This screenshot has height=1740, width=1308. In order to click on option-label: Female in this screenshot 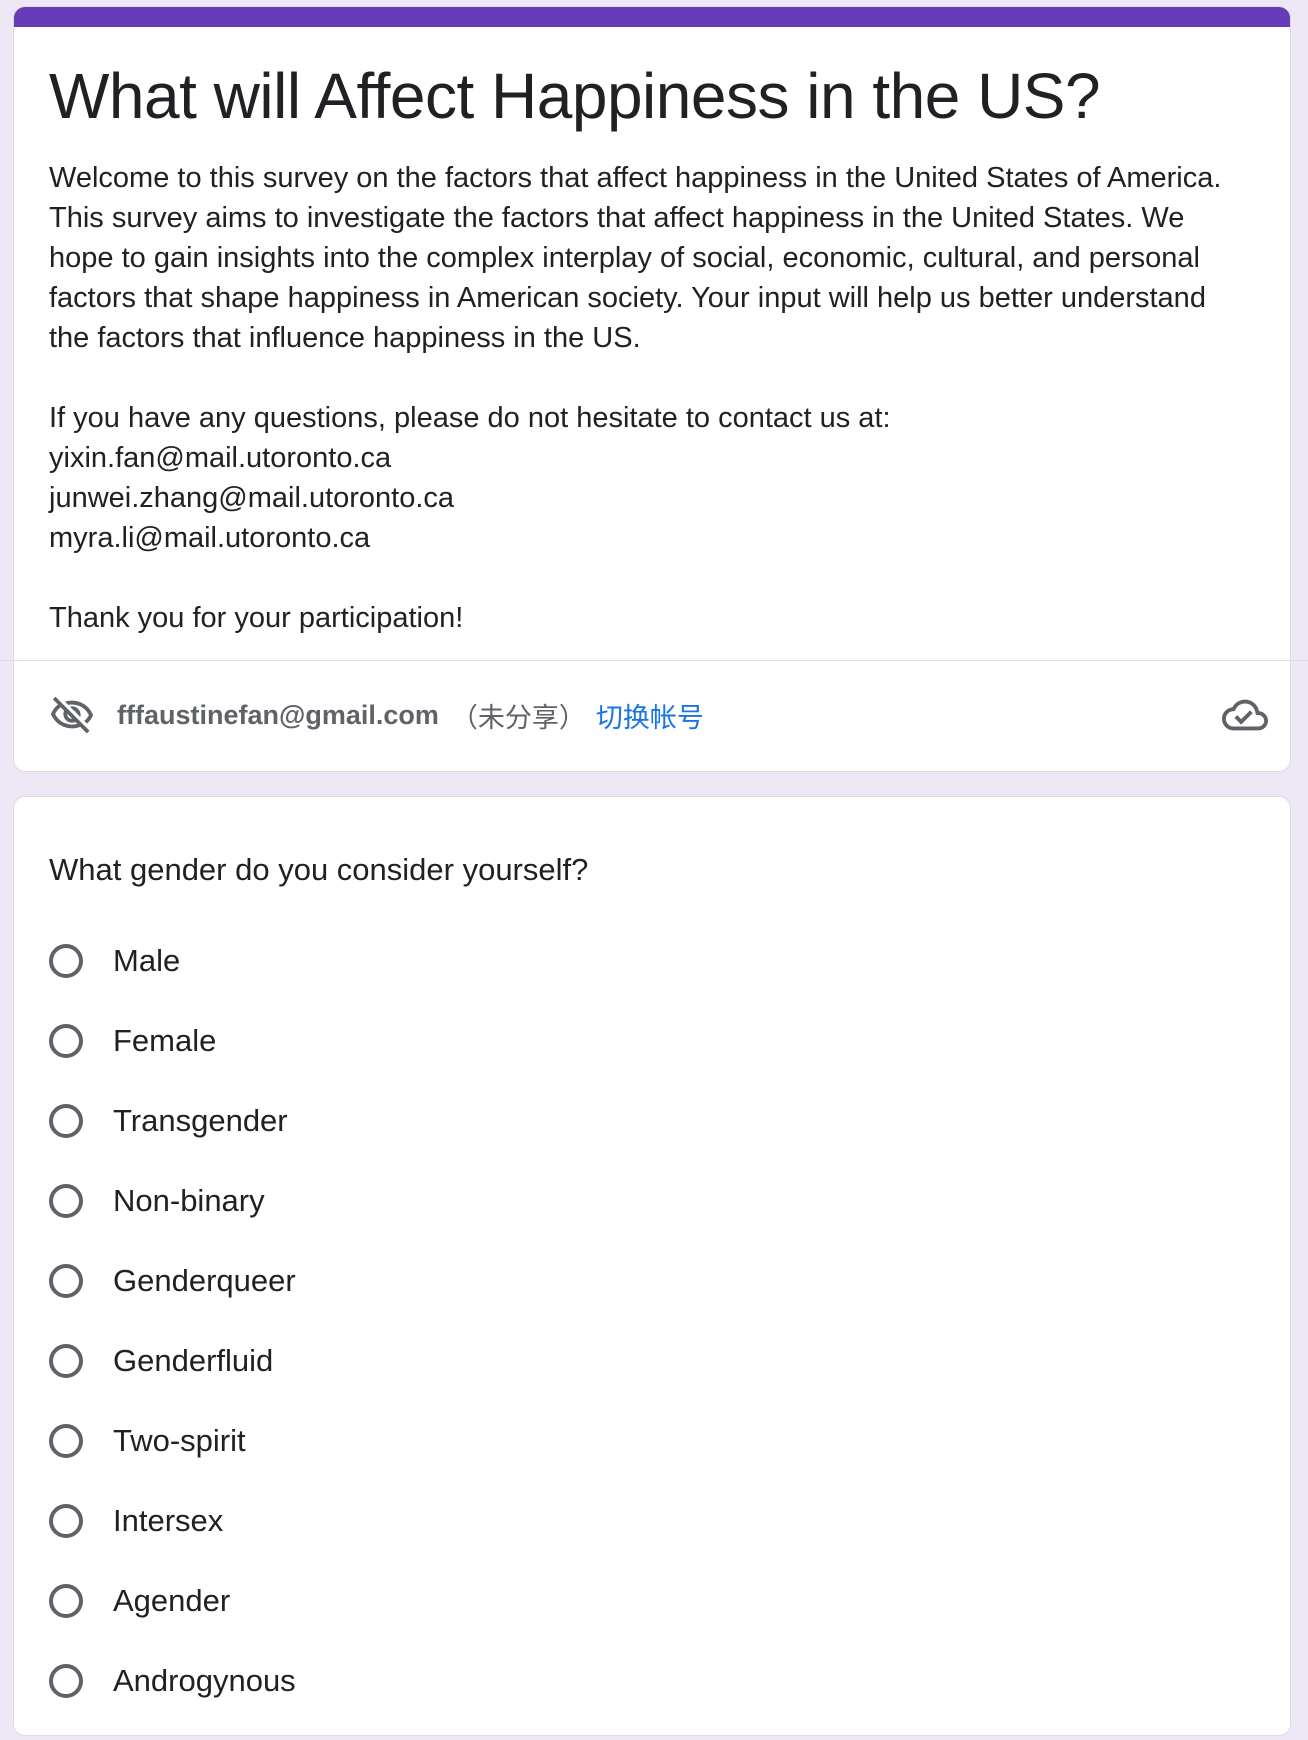, I will do `click(165, 1040)`.